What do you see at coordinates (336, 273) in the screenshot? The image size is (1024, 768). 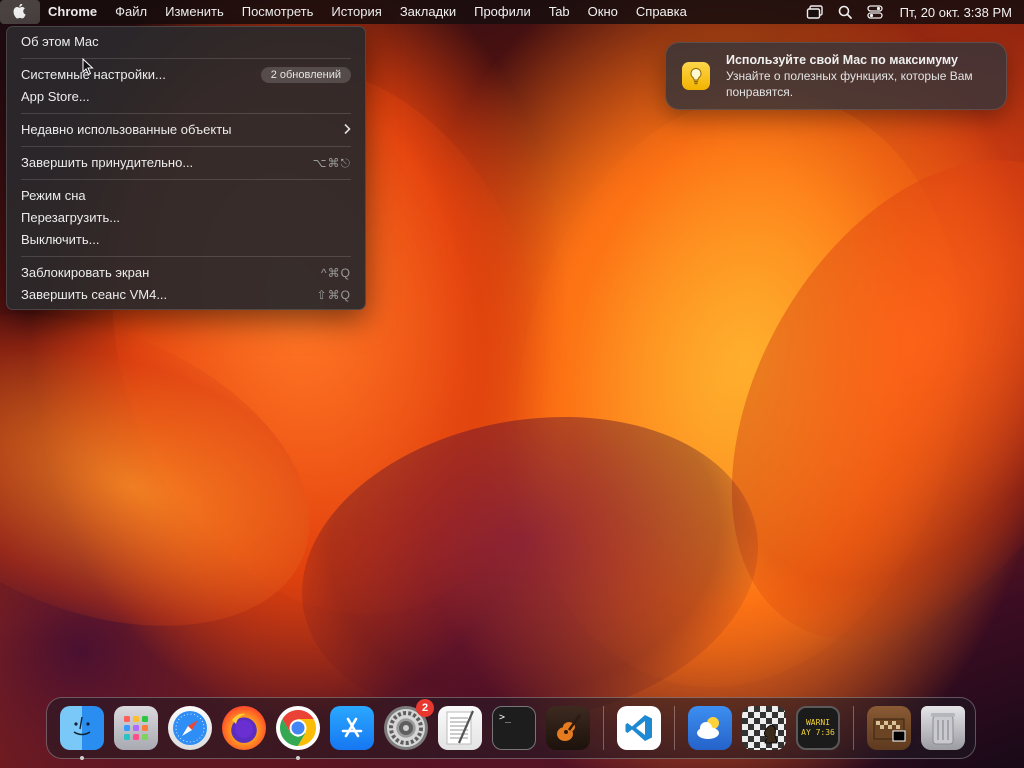 I see `keyboard-shortcut: ^⌘Q` at bounding box center [336, 273].